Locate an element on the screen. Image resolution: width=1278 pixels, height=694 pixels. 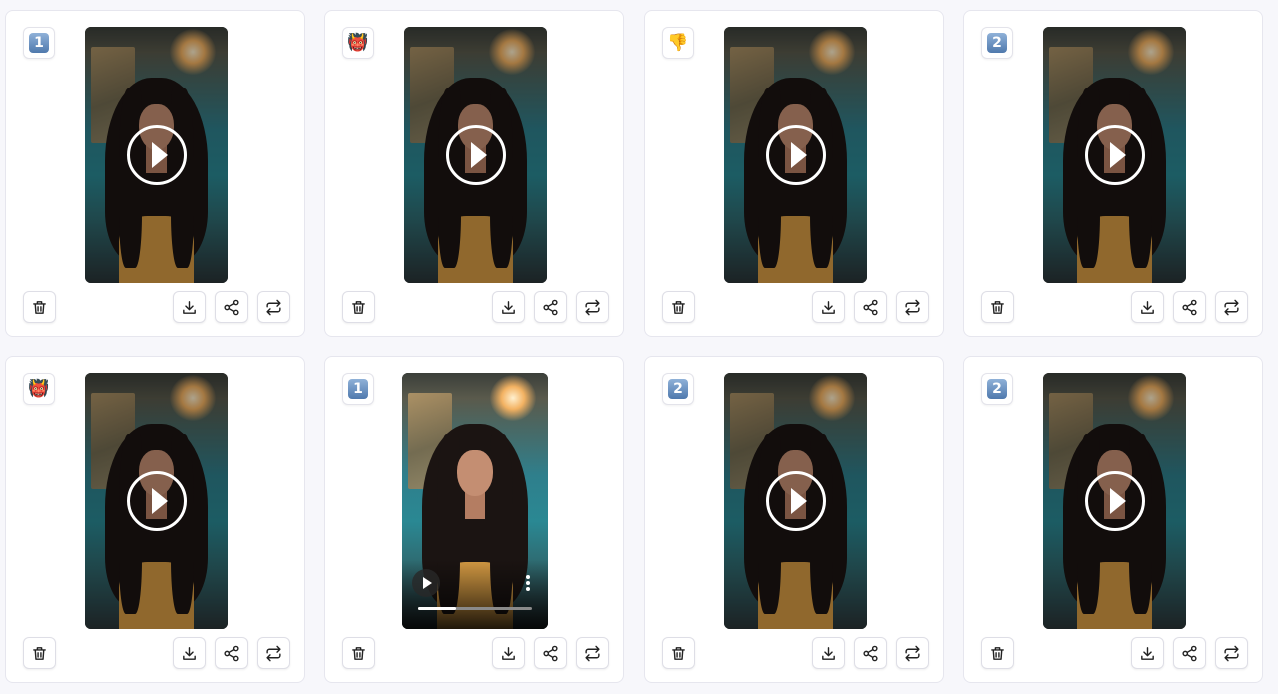
video-player is located at coordinates (475, 501).